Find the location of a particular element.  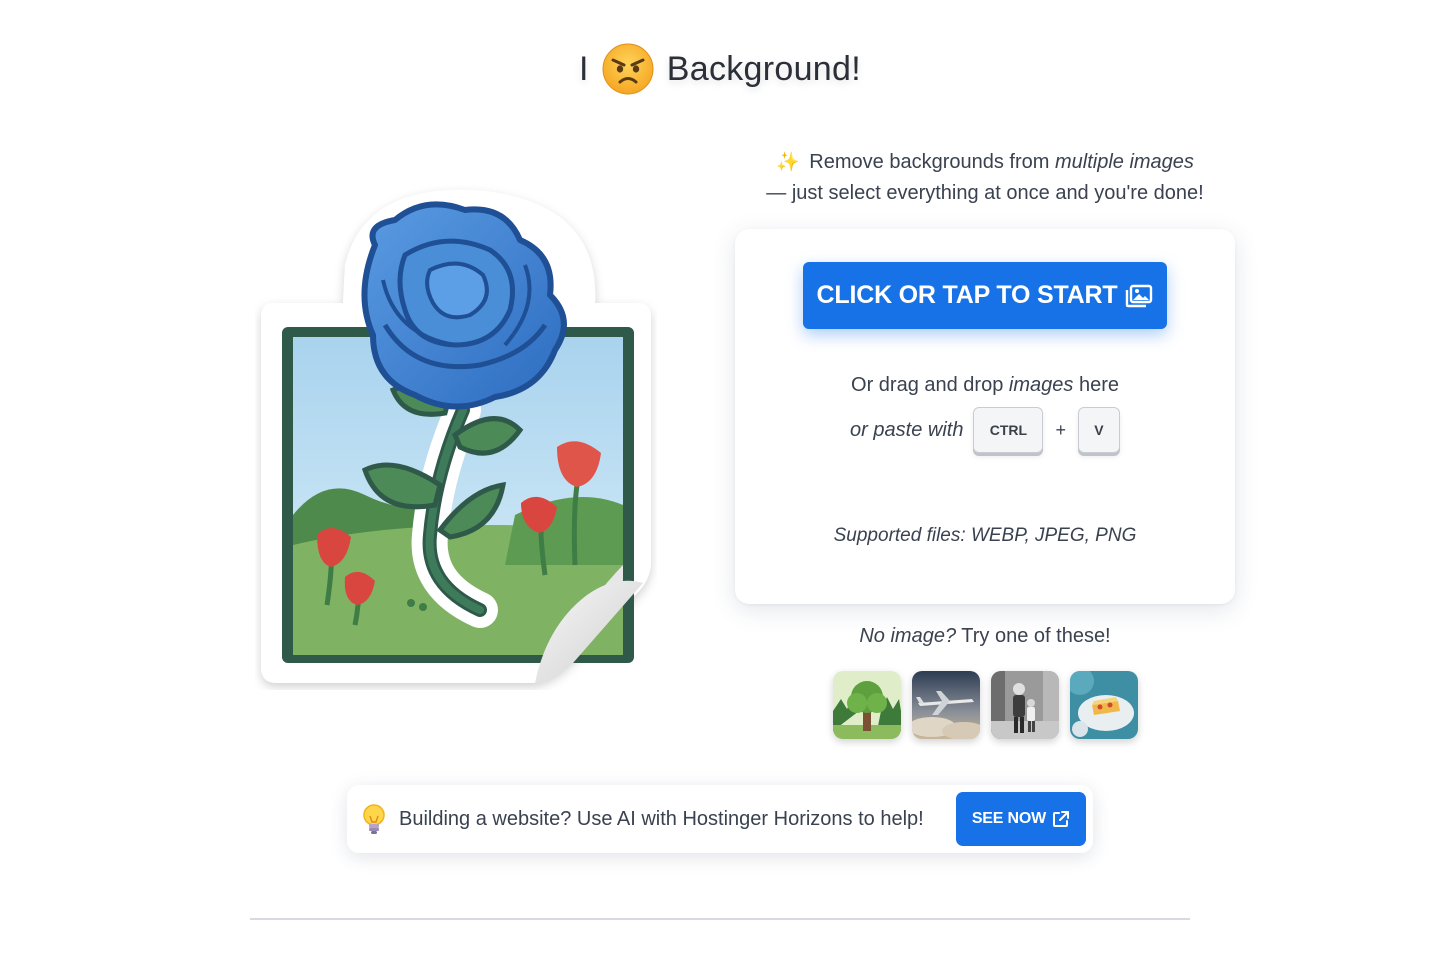

ctrl-key: CTRL is located at coordinates (1008, 430).